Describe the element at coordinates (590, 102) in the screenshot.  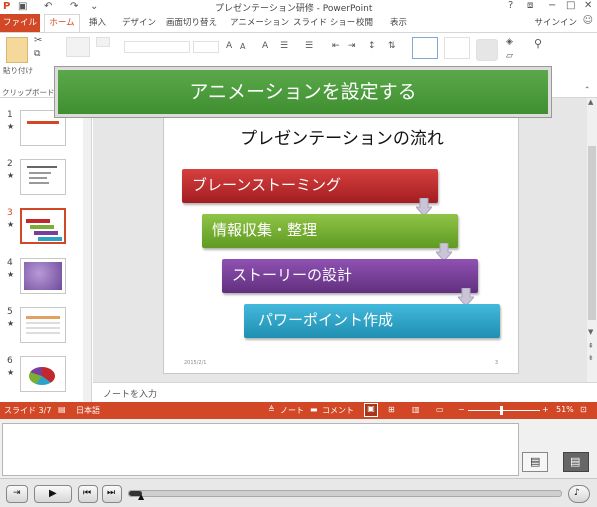
I see `scroll-up-icon: ▲` at that location.